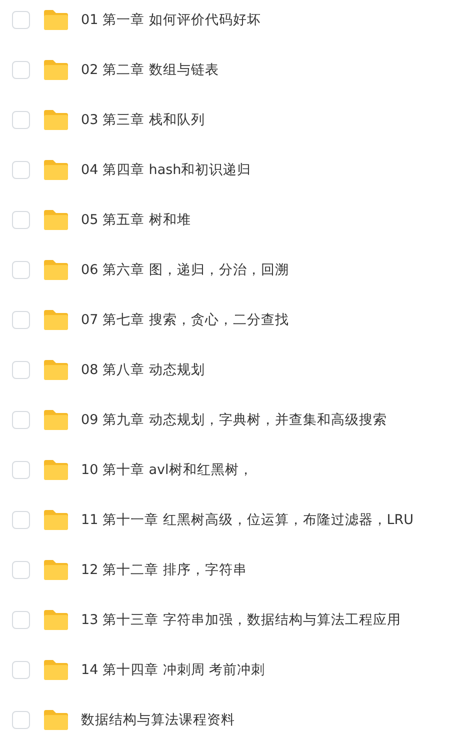  I want to click on folder-name: 02 第二章 数组与链表, so click(150, 70).